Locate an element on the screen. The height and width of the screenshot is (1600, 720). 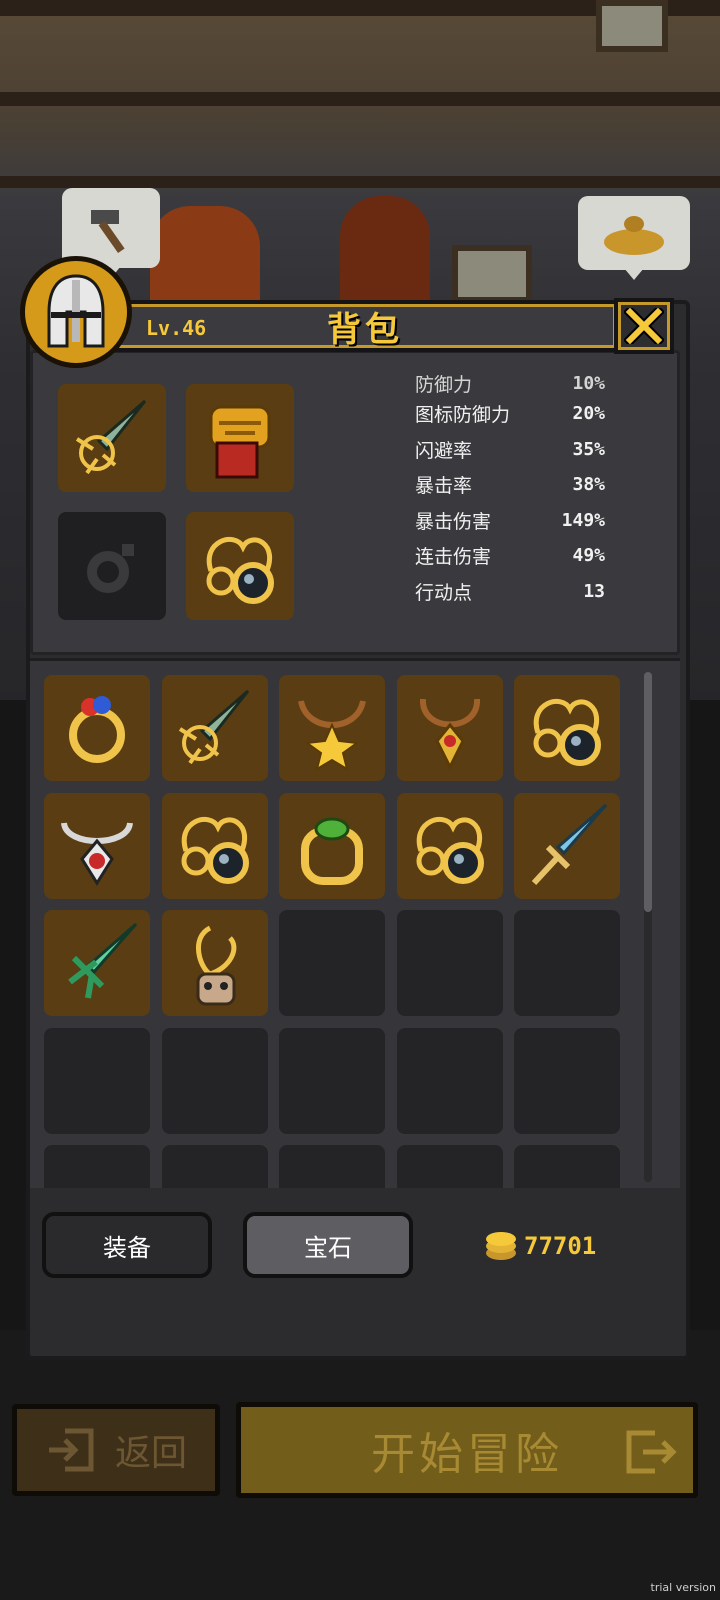
tab-gems: 宝石 is located at coordinates (328, 1245).